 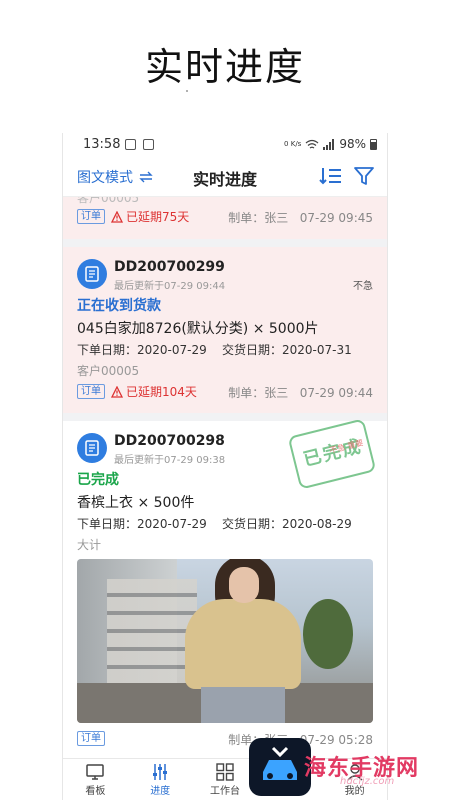 I want to click on card-meta: 制单：张三 07-29 09:45, so click(x=300, y=217).